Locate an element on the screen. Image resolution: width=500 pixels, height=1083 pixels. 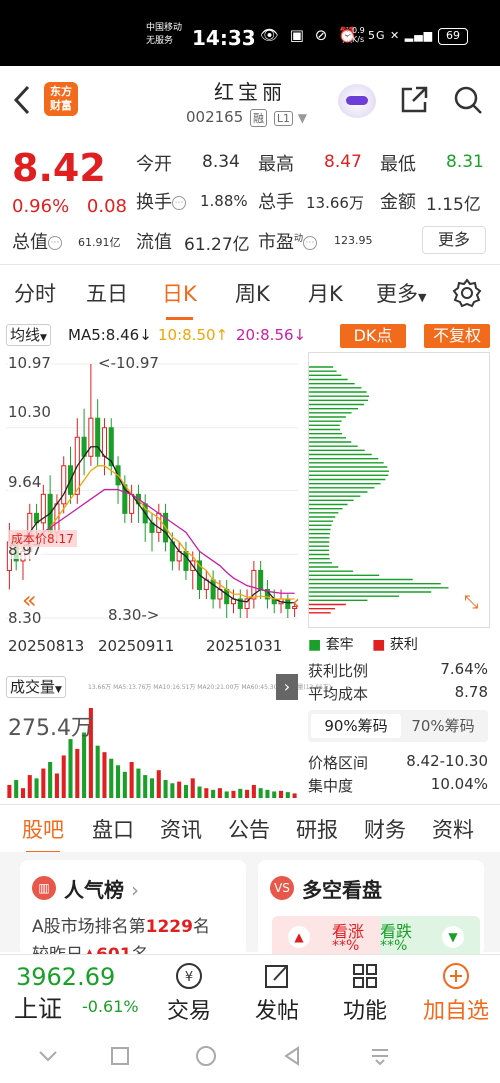
index-change: -0.61% is located at coordinates (110, 1006).